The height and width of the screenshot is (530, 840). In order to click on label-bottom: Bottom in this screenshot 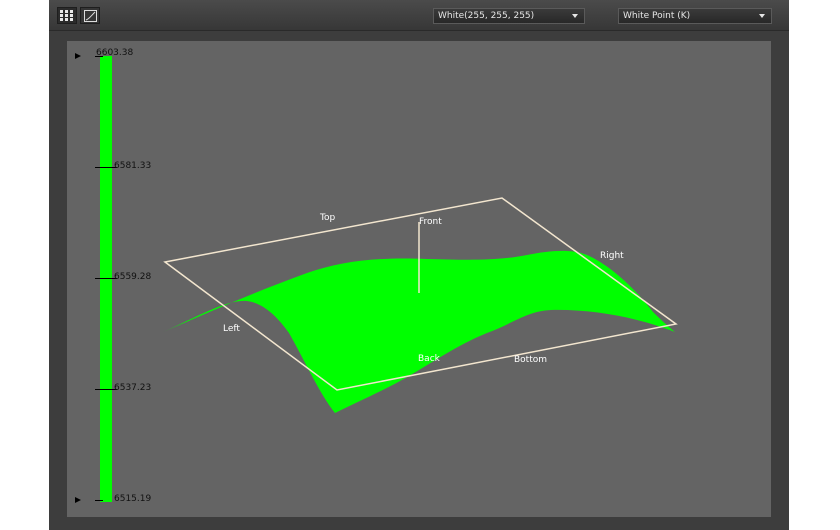, I will do `click(531, 360)`.